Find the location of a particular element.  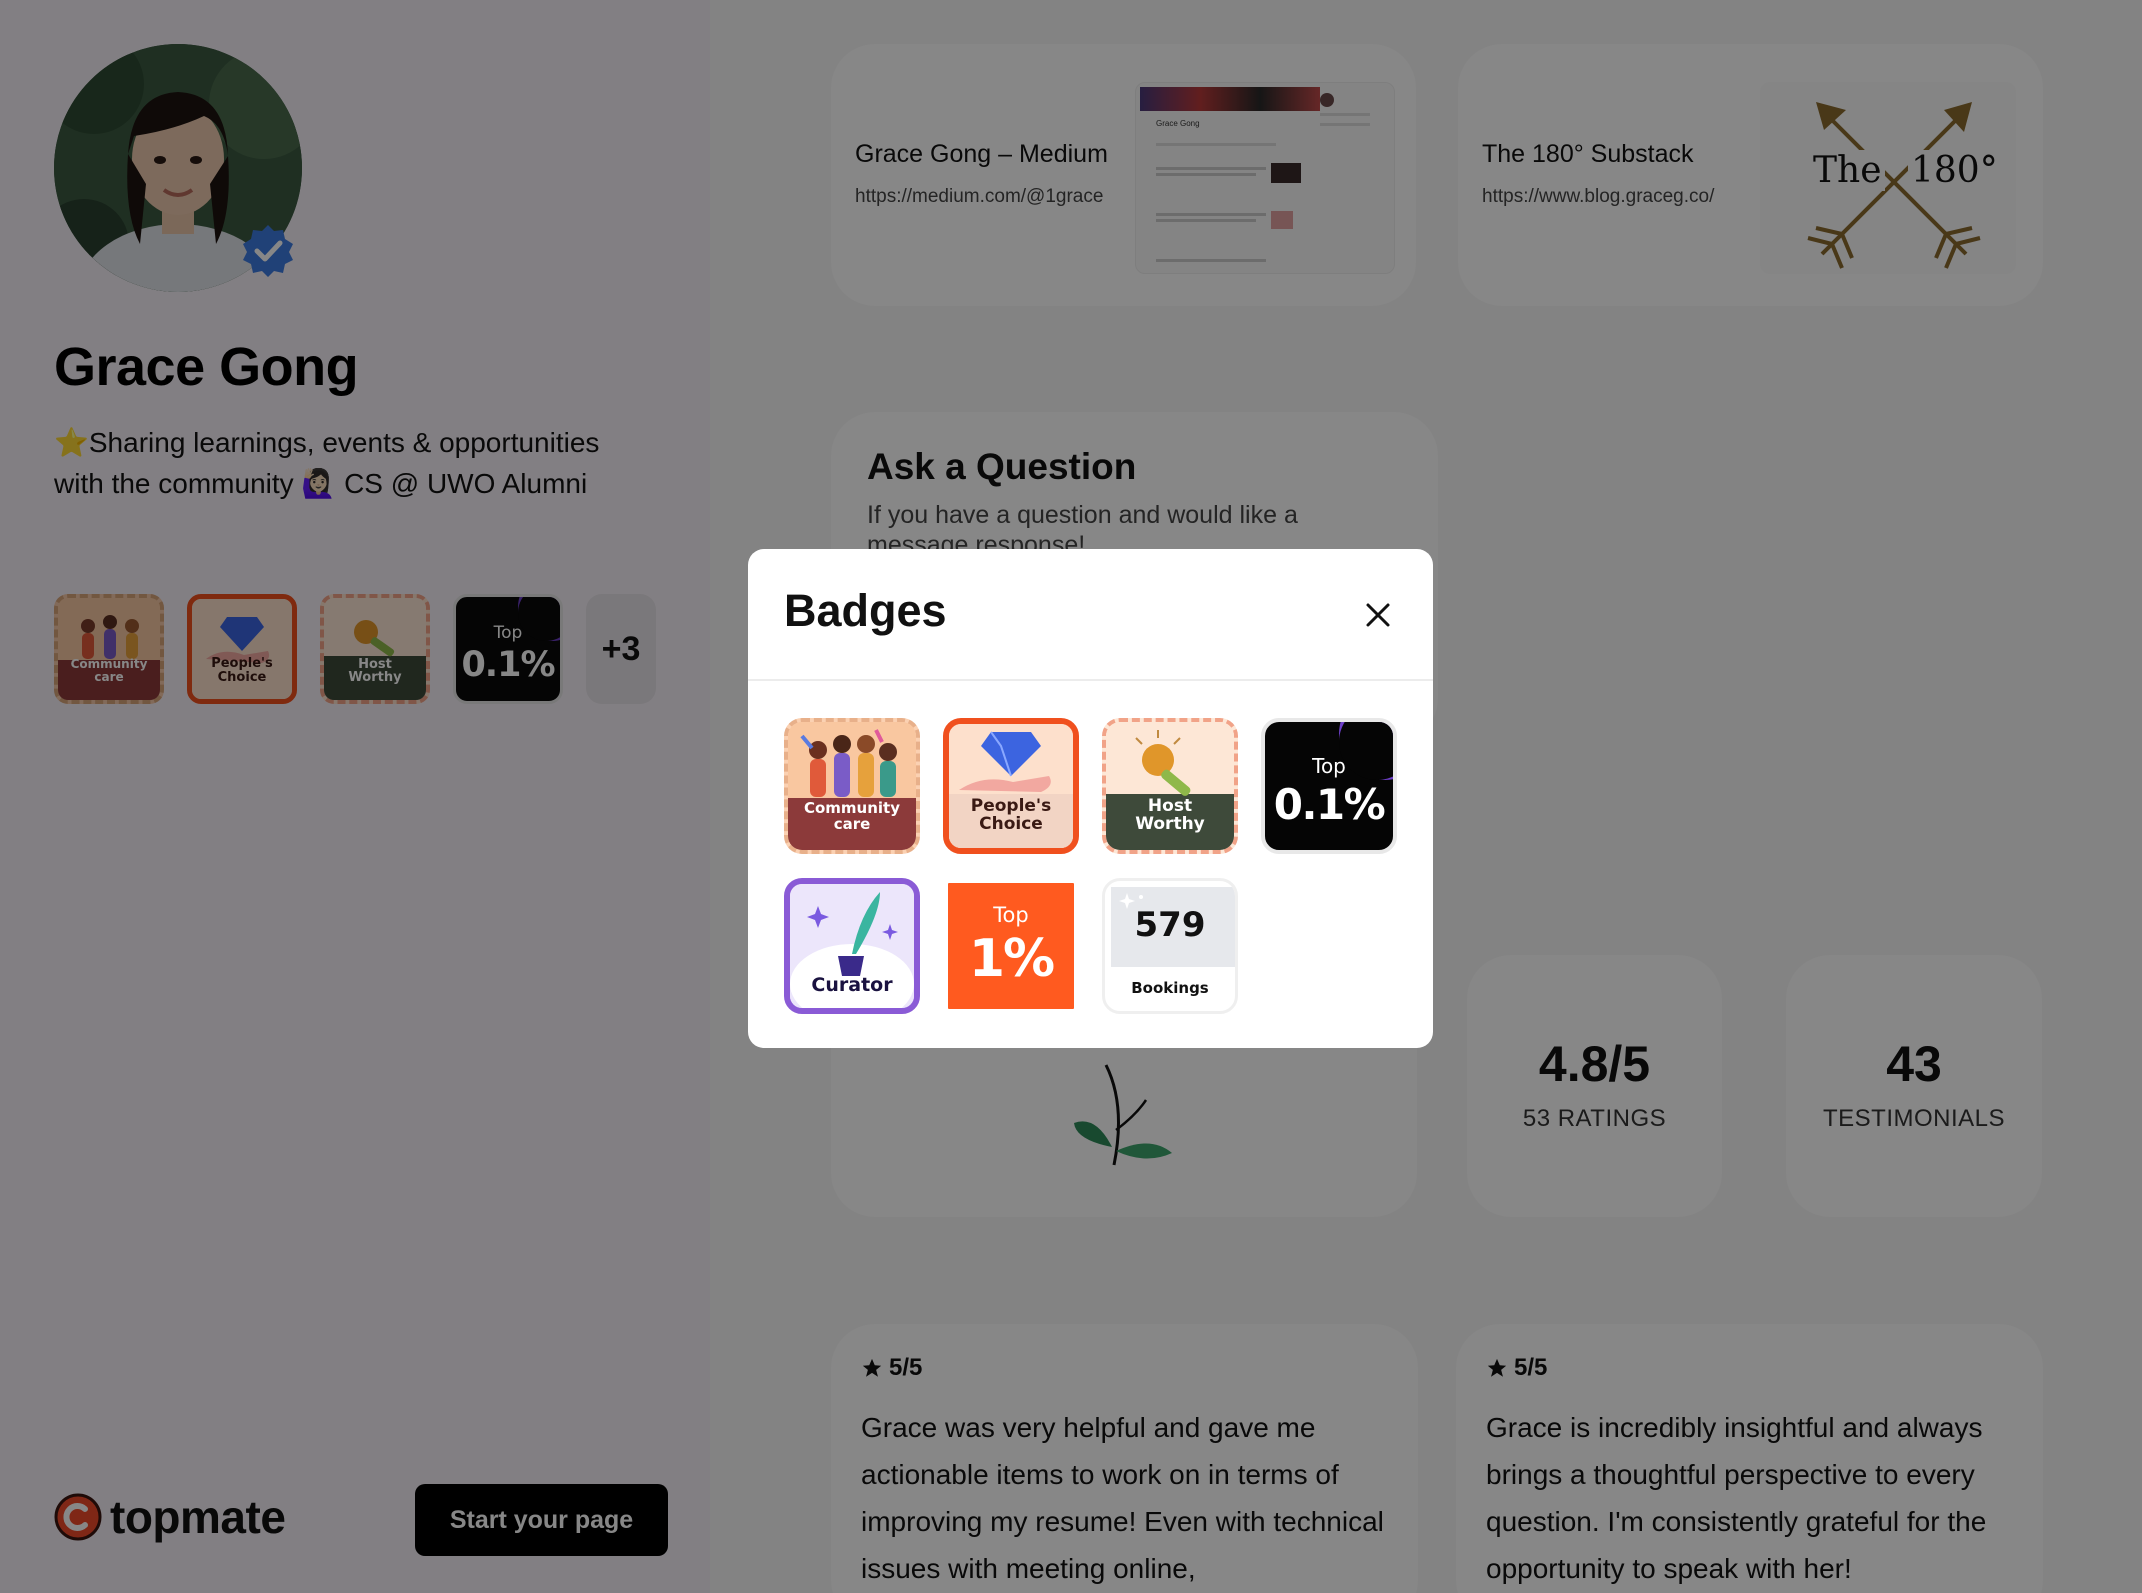

close-button is located at coordinates (1378, 615).